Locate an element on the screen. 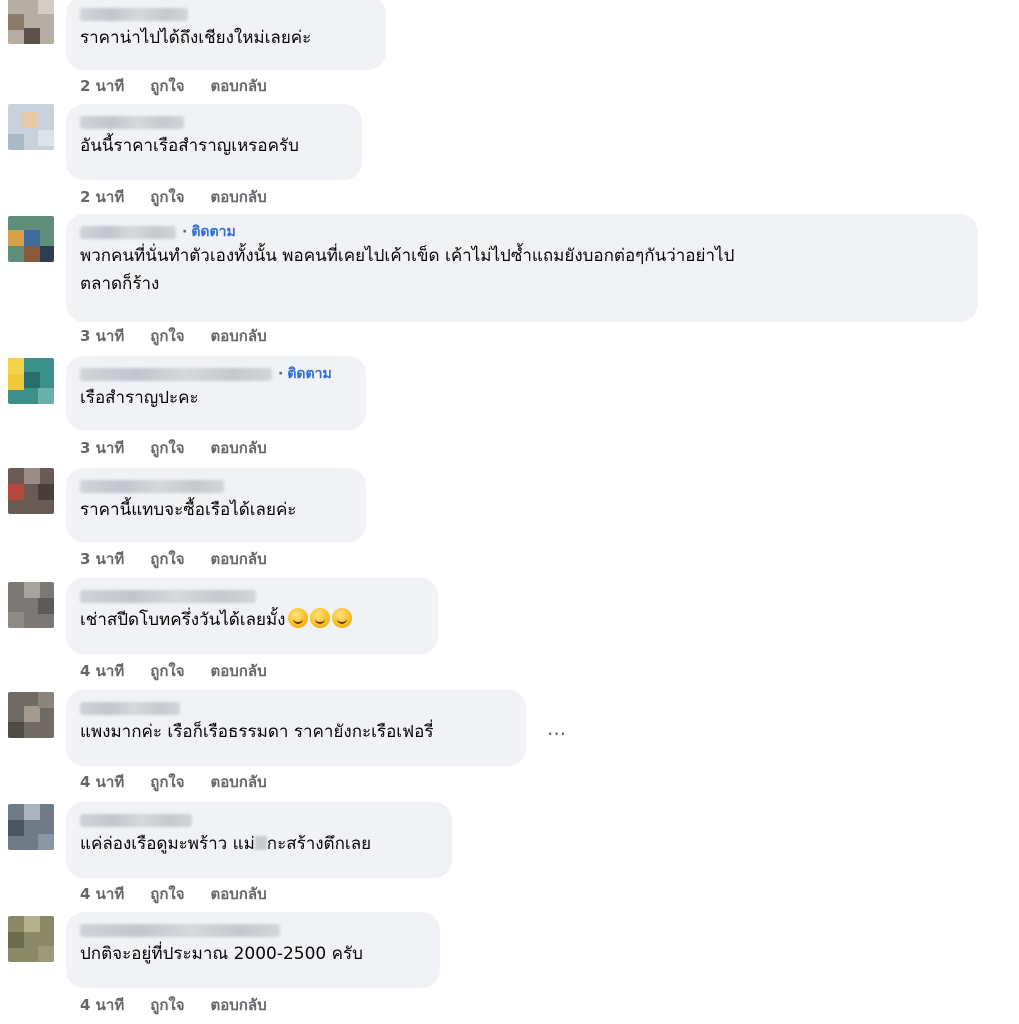  comment-bubble: เช่าสปีดโบทครึ่งวันได้เลยมั้ง is located at coordinates (252, 616).